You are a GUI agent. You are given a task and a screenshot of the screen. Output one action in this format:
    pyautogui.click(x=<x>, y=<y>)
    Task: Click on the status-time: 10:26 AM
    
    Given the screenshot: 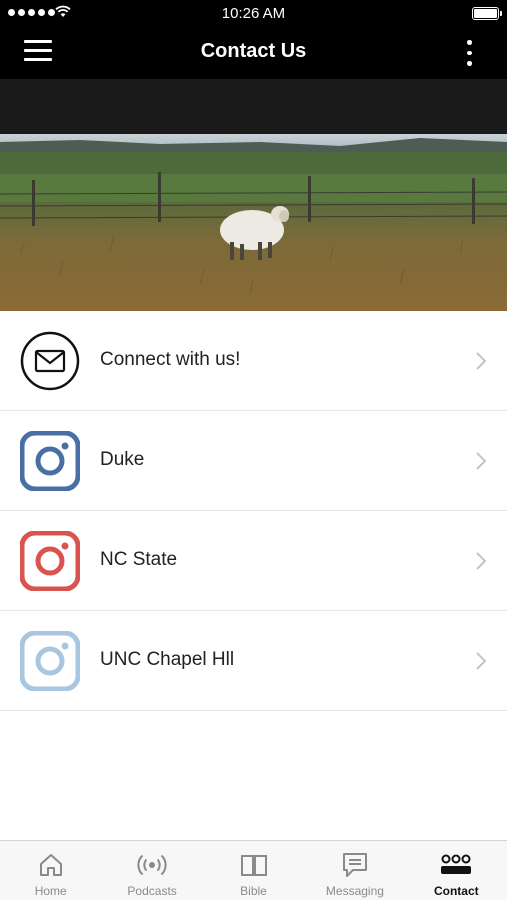 What is the action you would take?
    pyautogui.click(x=253, y=13)
    